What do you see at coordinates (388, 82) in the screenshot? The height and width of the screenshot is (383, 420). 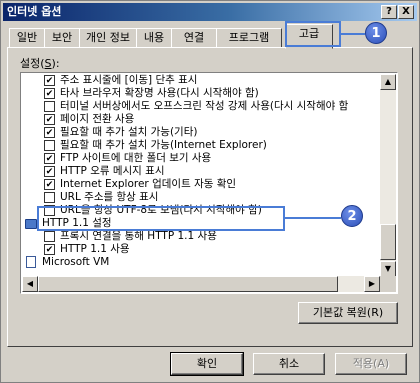 I see `scroll-up-button: ▲` at bounding box center [388, 82].